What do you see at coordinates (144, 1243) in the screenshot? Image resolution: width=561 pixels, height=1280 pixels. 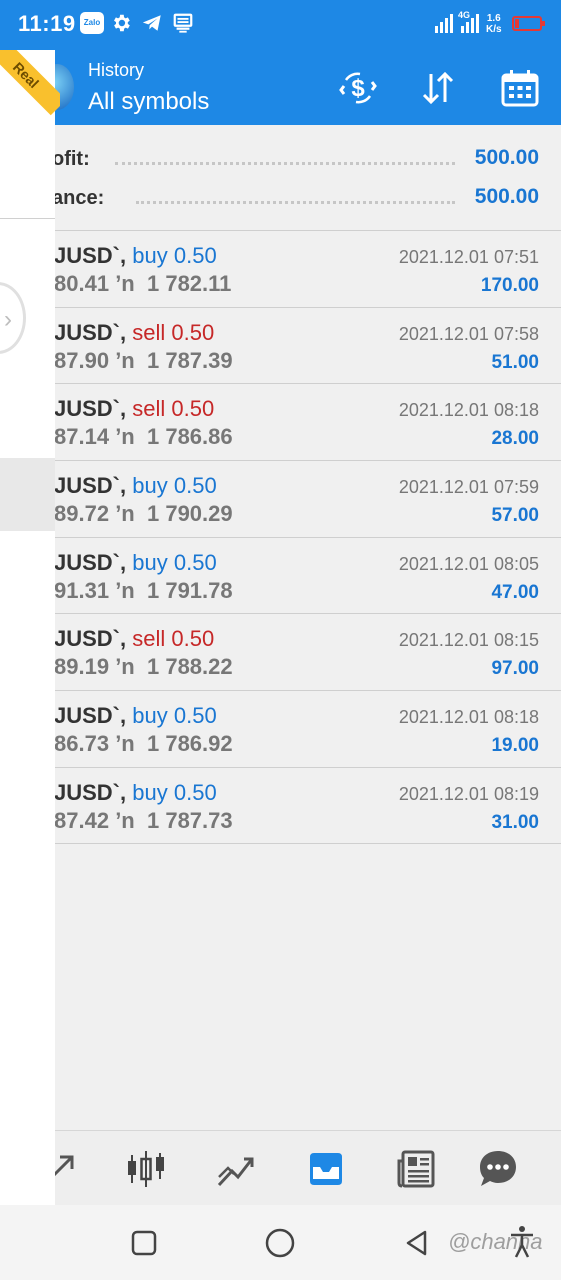 I see `recents-icon` at bounding box center [144, 1243].